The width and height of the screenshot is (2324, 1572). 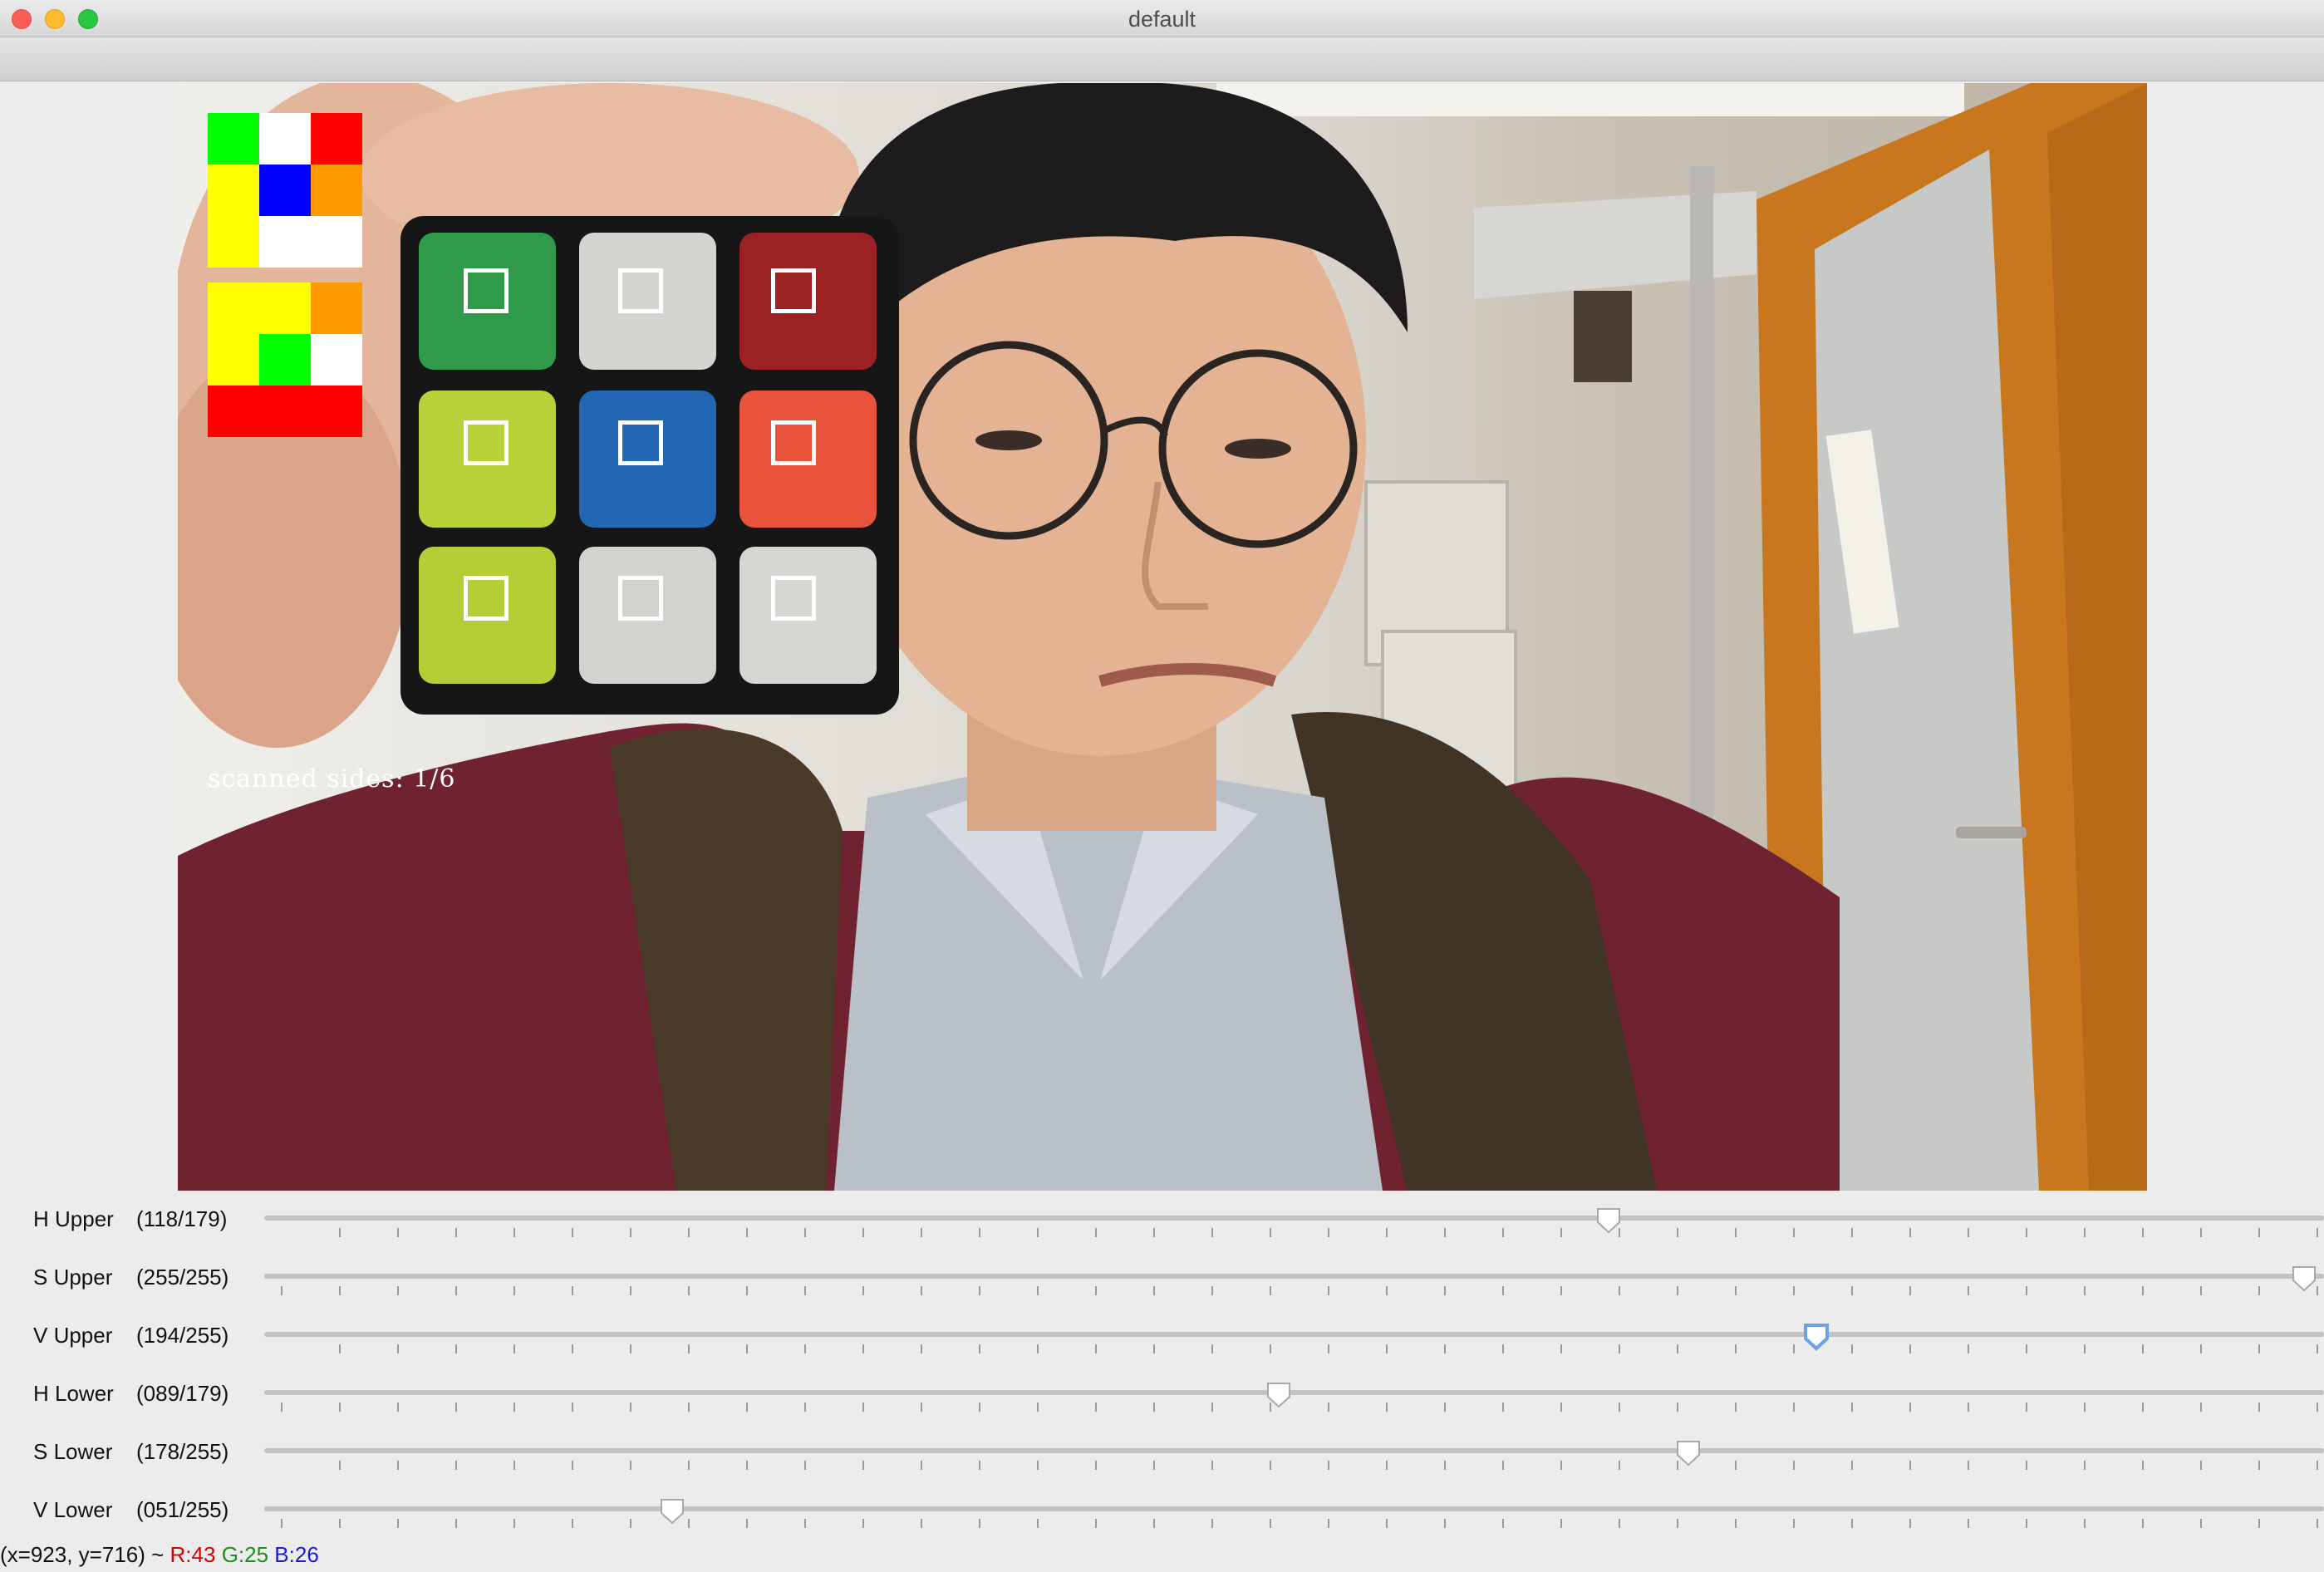 I want to click on pixel-coordinates: (x=923, y=716) ~, so click(x=85, y=1554).